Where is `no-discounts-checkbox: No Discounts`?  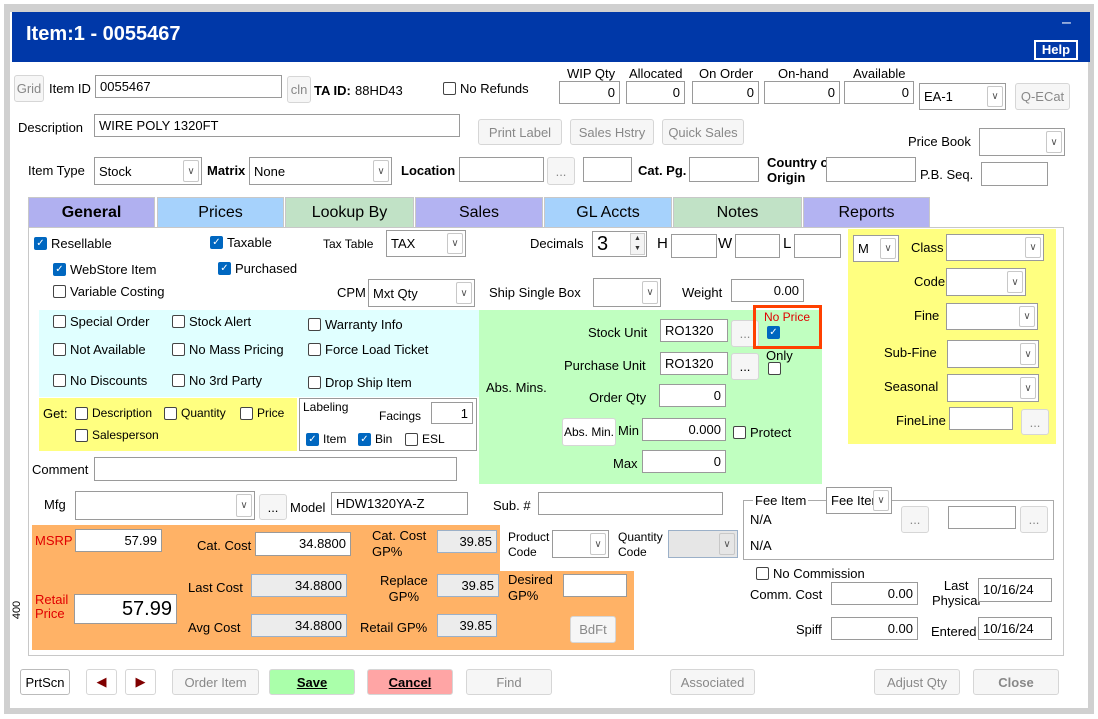
no-discounts-checkbox: No Discounts is located at coordinates (100, 380).